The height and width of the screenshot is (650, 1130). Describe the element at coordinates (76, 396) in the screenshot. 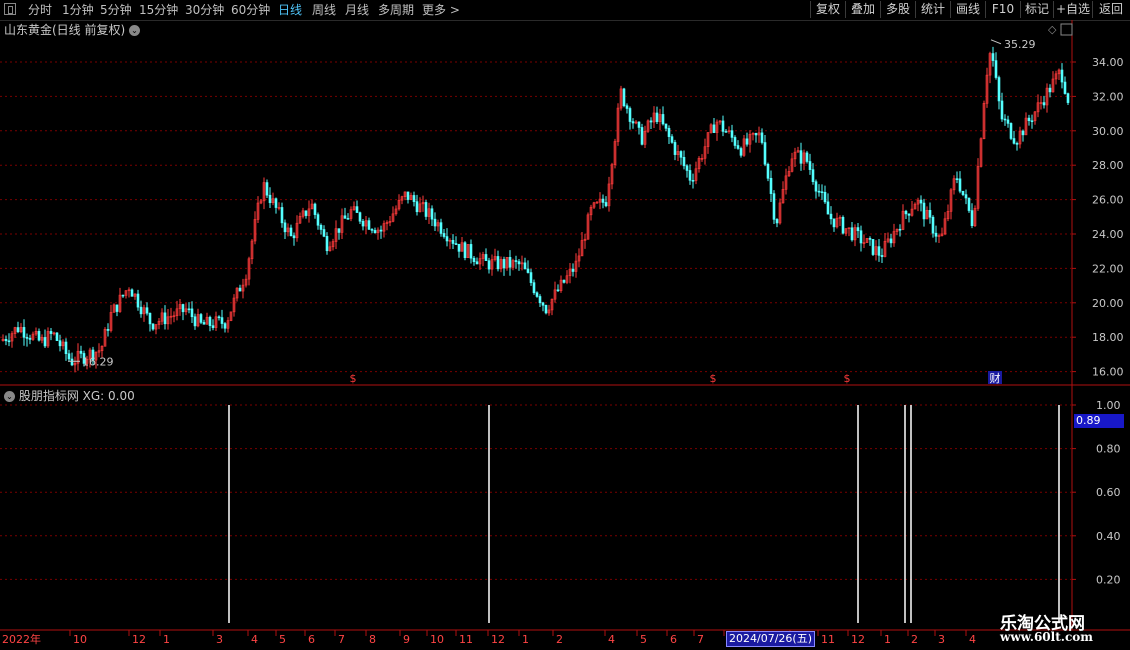

I see `indicator-title-text: 股朋指标网 XG: 0.00` at that location.